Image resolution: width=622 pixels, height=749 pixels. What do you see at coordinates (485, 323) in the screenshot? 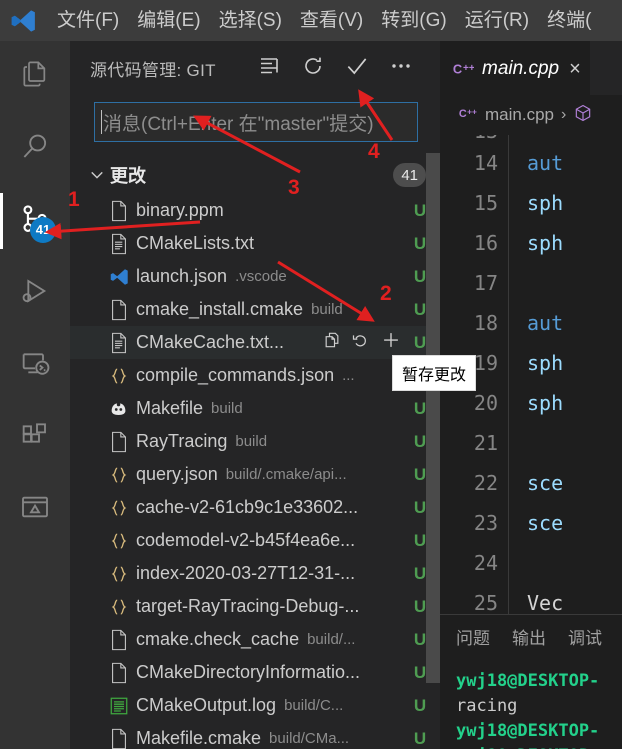
I see `line-number: 18` at bounding box center [485, 323].